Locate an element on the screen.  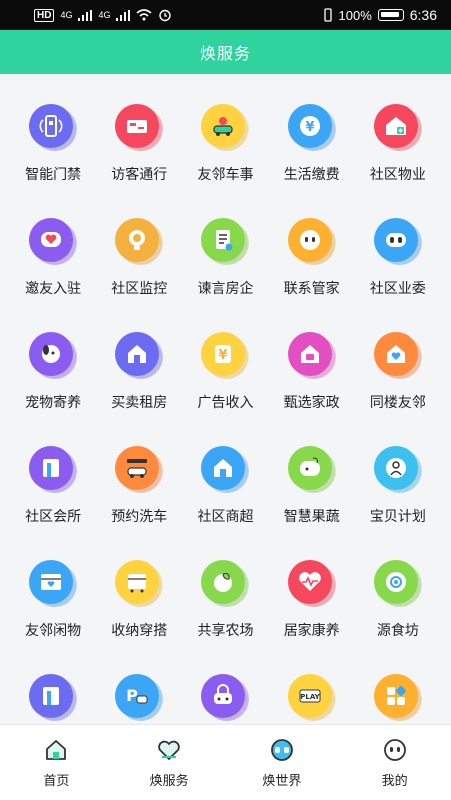
service-tile: 宠物寄养 is located at coordinates (53, 372).